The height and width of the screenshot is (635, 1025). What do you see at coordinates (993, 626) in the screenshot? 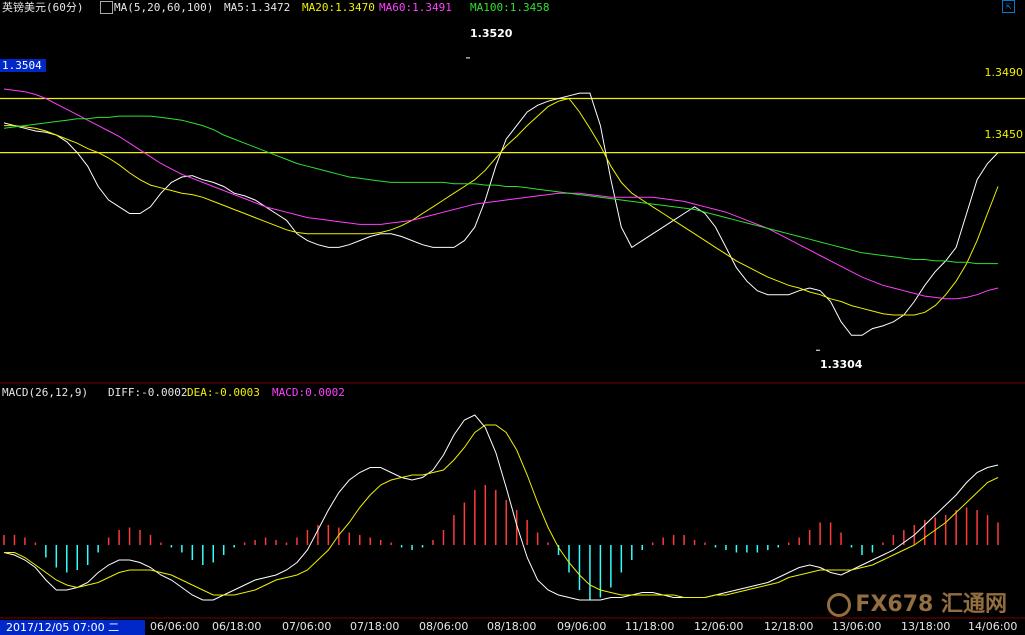
I see `x-tick-label: 14/06:00` at bounding box center [993, 626].